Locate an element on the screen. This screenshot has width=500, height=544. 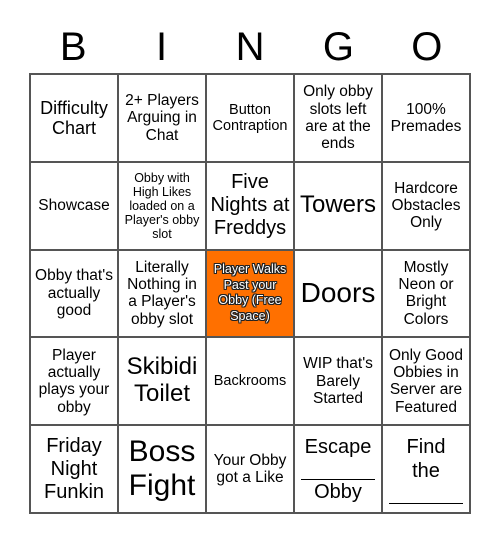
bingo-cell: Showcase is located at coordinates (74, 205).